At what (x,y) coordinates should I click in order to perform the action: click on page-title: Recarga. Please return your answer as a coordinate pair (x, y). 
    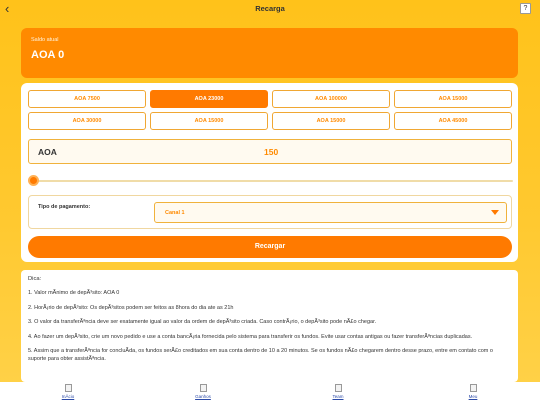
    Looking at the image, I should click on (270, 8).